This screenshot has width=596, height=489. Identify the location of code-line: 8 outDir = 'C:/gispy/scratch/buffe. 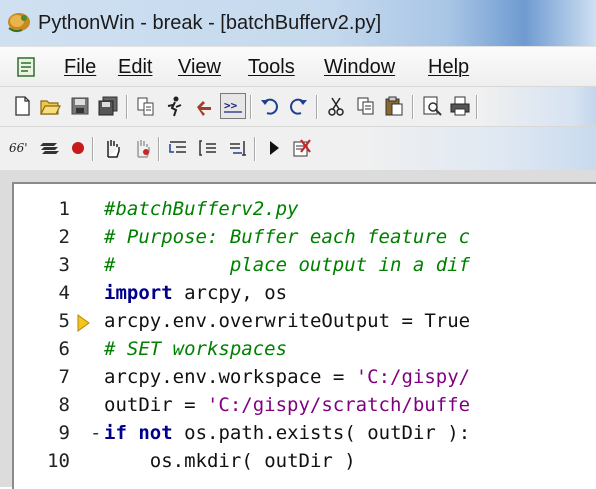
(305, 409).